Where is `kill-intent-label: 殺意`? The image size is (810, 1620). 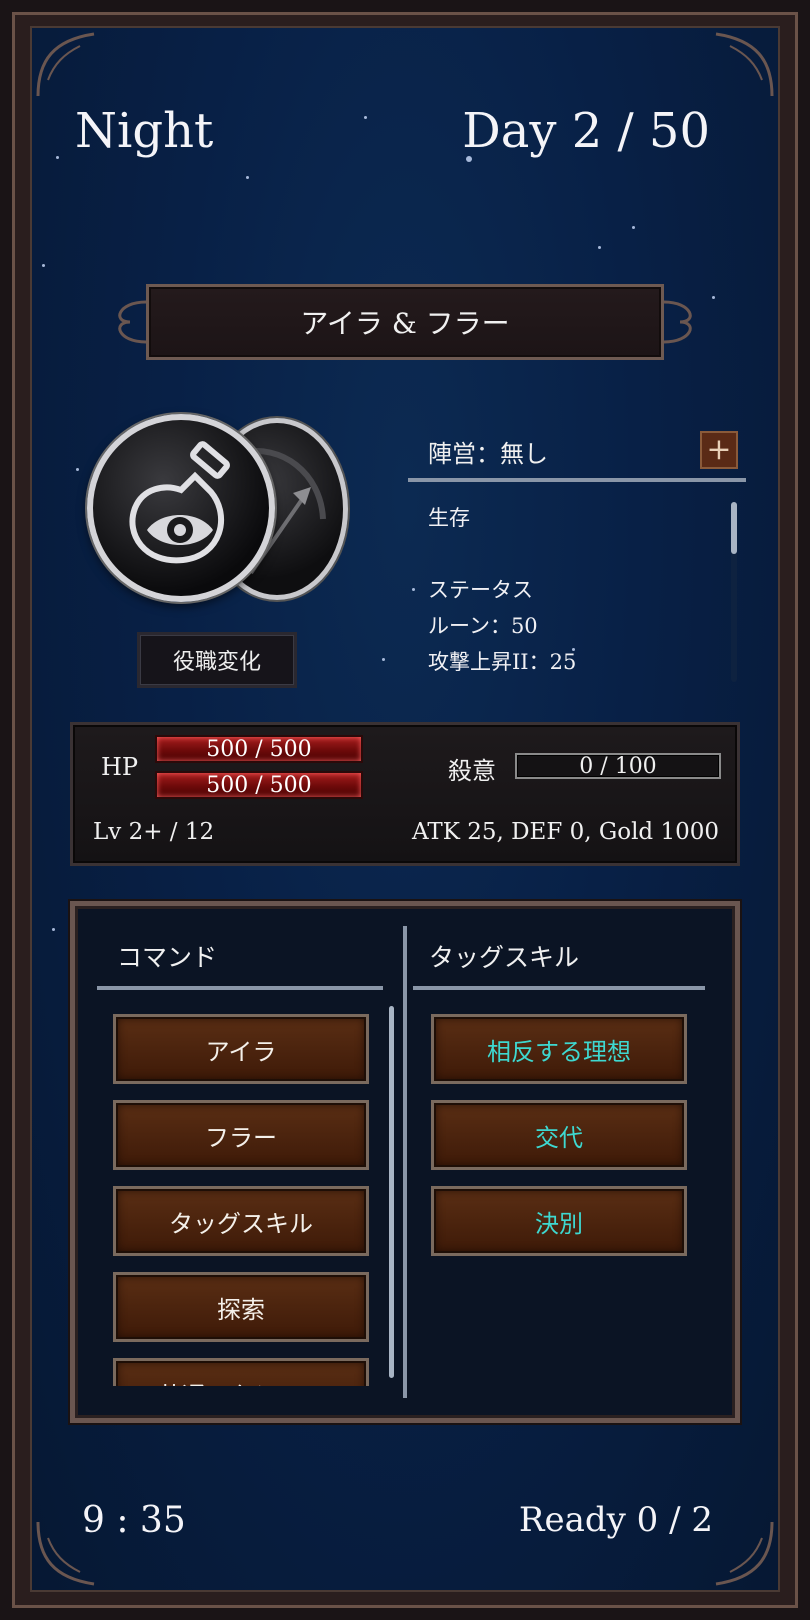
kill-intent-label: 殺意 is located at coordinates (472, 771).